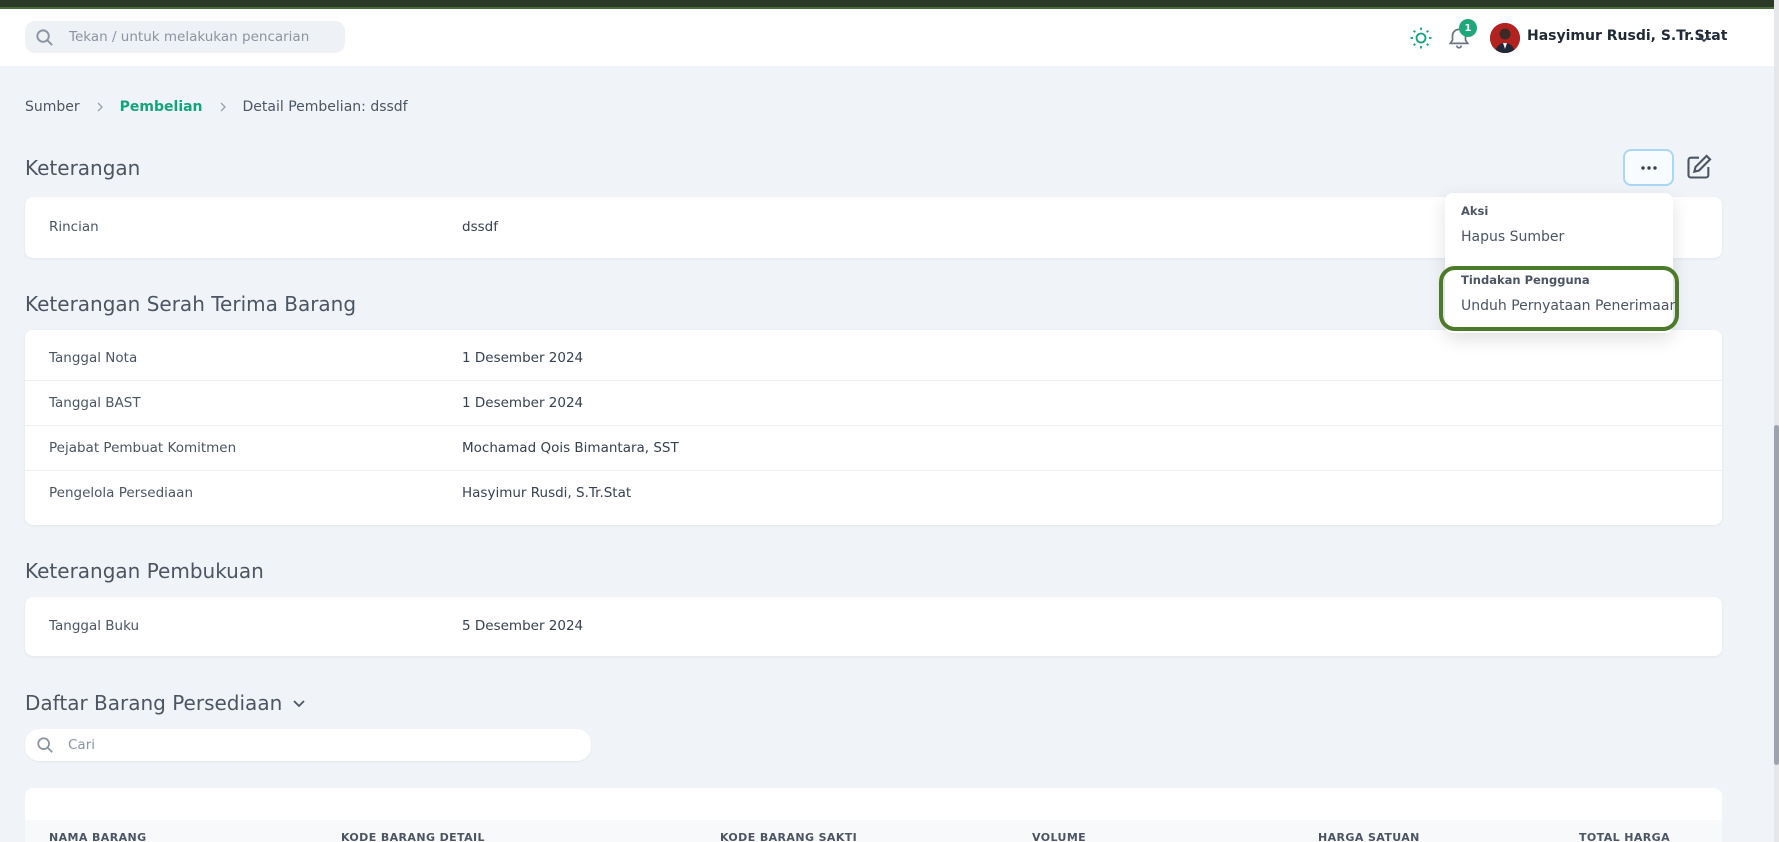 Image resolution: width=1779 pixels, height=842 pixels. What do you see at coordinates (873, 403) in the screenshot?
I see `detail-row: Tanggal BAST 1 Desember 2024` at bounding box center [873, 403].